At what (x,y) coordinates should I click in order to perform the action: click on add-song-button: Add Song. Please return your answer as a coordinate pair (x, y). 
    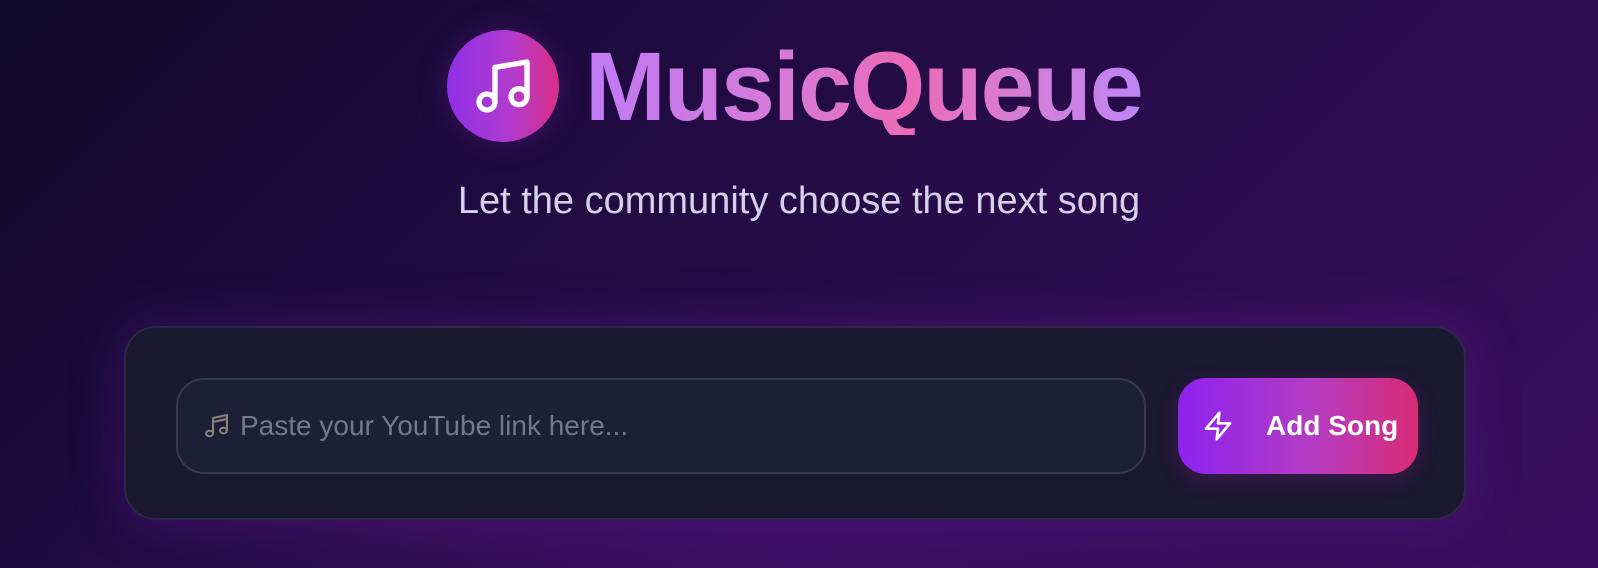
    Looking at the image, I should click on (1298, 426).